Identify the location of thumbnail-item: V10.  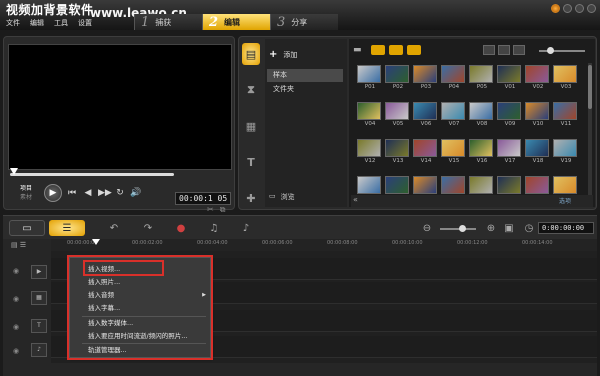
(538, 115).